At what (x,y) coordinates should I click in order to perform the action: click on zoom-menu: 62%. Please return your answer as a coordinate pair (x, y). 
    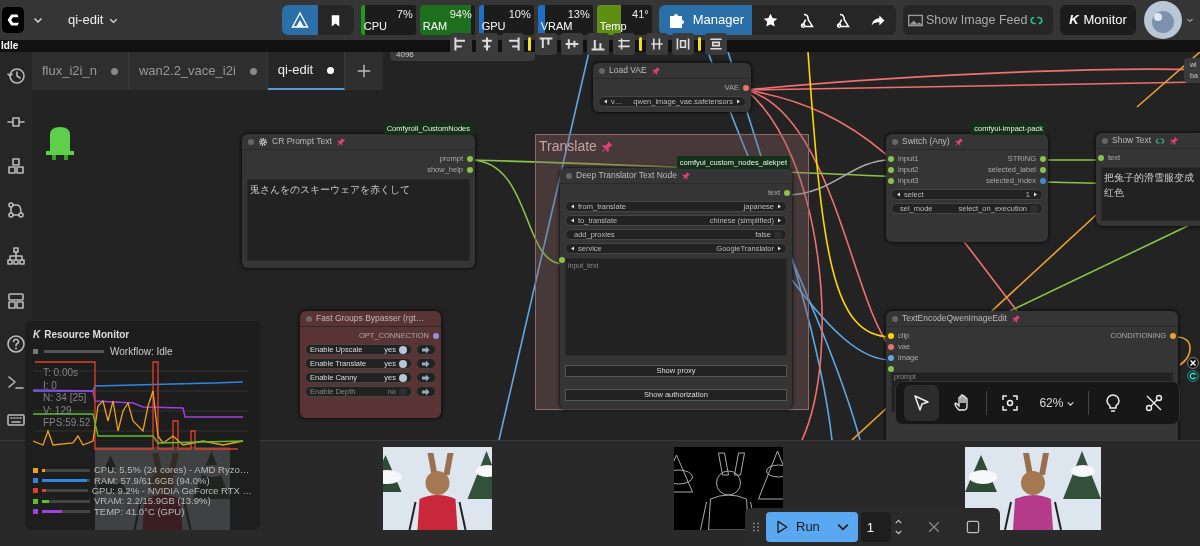
    Looking at the image, I should click on (1058, 403).